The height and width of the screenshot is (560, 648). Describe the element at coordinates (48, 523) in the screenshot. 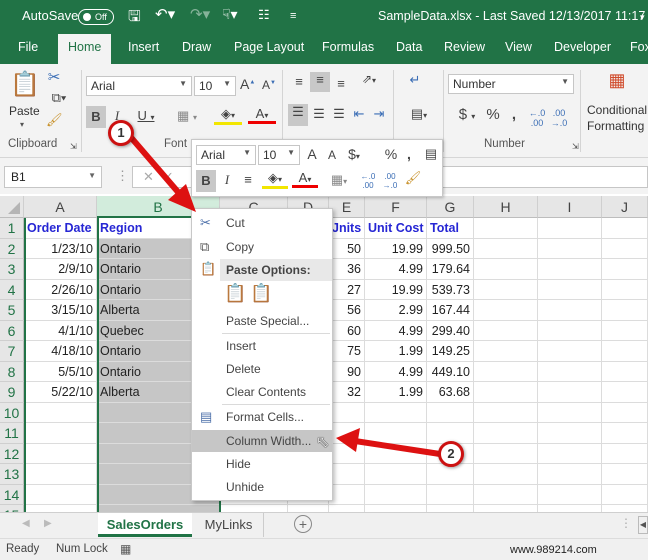

I see `scroll-next-sheet-icon: ▶` at that location.